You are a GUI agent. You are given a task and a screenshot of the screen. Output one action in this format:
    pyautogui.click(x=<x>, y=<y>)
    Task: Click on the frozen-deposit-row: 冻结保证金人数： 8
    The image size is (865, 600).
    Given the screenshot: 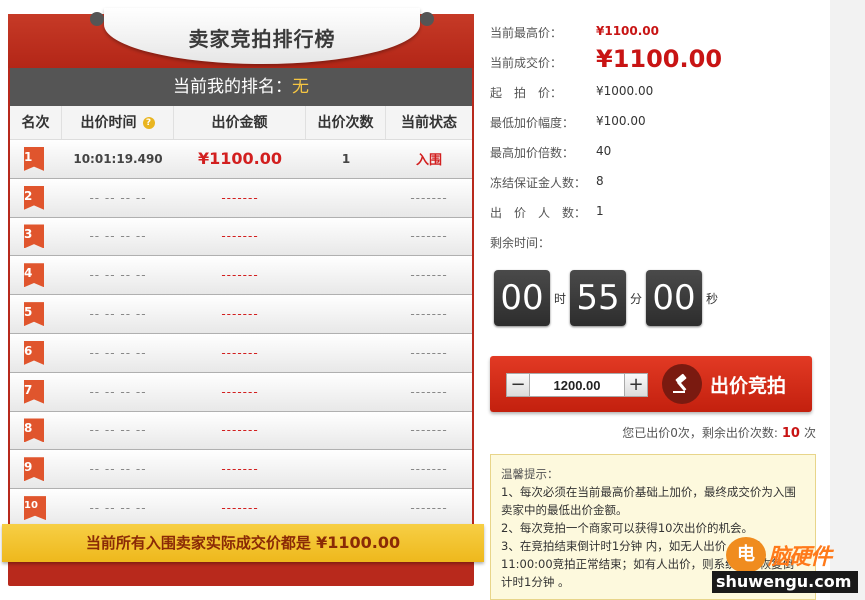 What is the action you would take?
    pyautogui.click(x=547, y=182)
    